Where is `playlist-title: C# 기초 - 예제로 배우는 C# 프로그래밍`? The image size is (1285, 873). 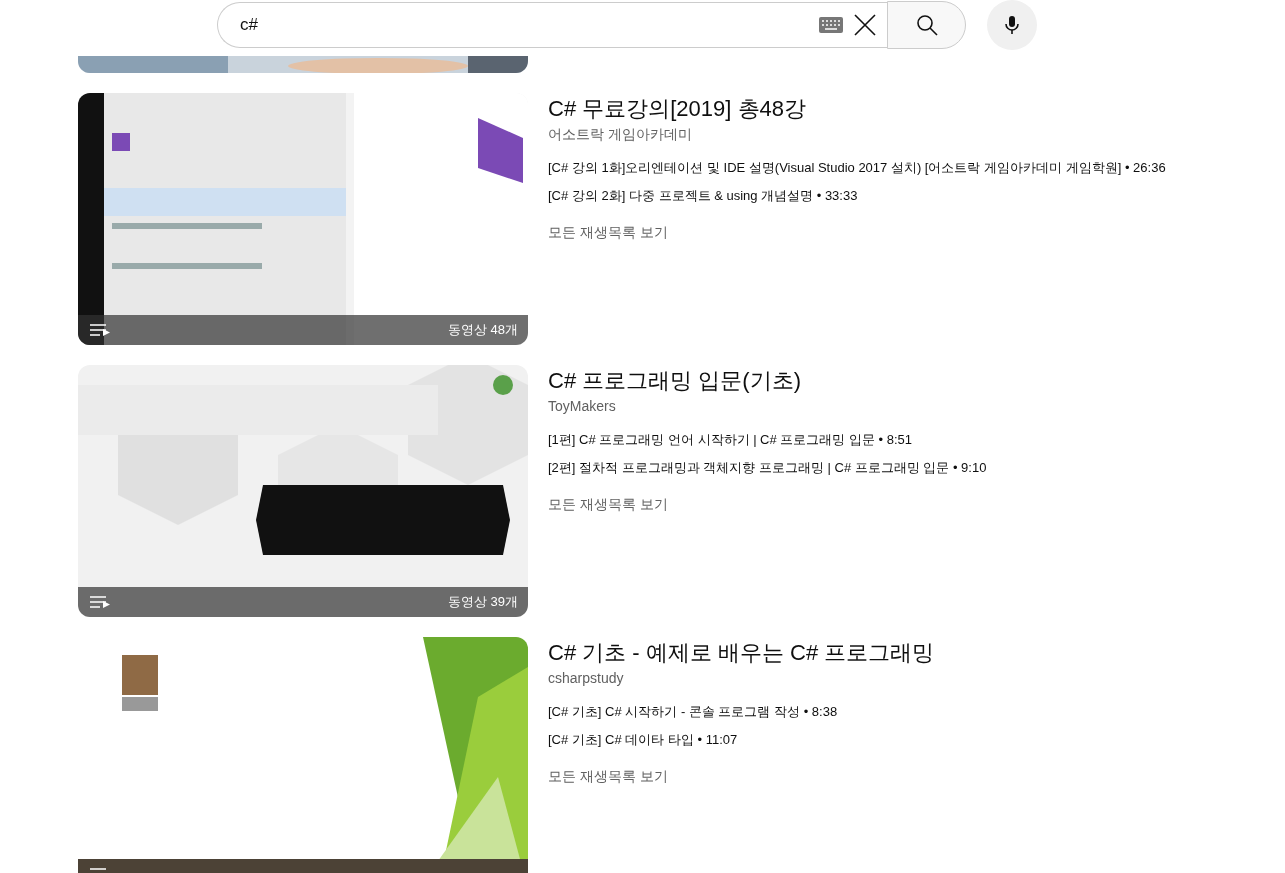
playlist-title: C# 기초 - 예제로 배우는 C# 프로그래밍 is located at coordinates (741, 653).